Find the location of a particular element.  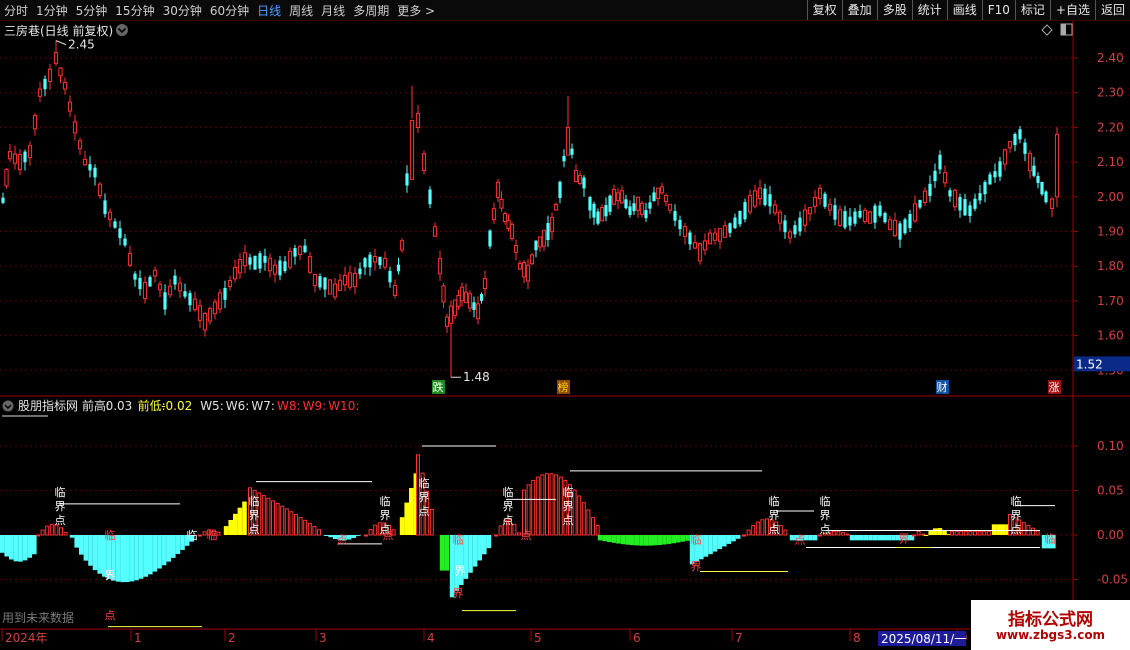

toolbar-button-1: 叠加 is located at coordinates (859, 10).